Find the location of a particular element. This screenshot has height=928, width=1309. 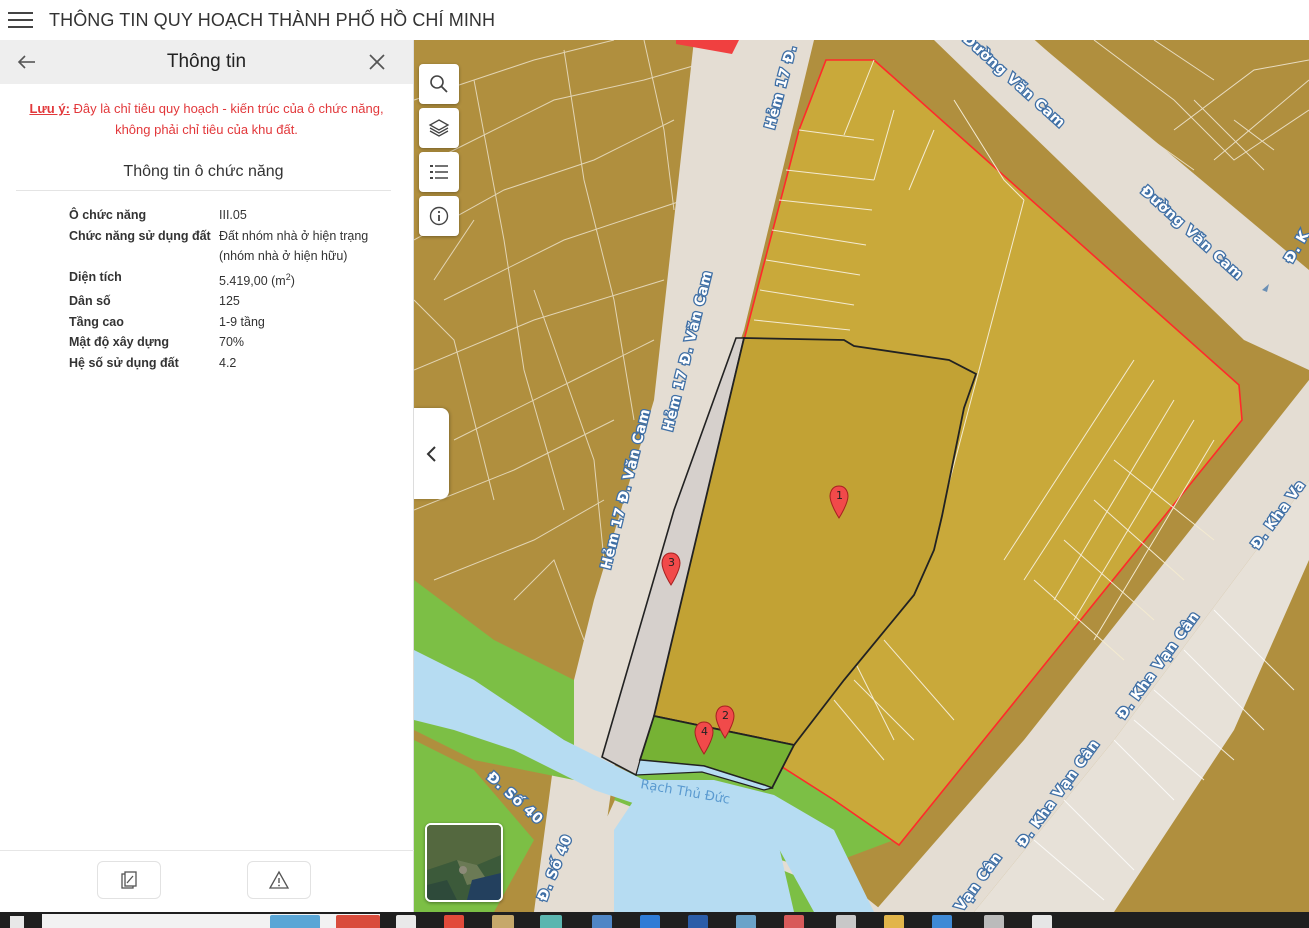

table-row: Diện tích 5.419,00 (m2) is located at coordinates (206, 279).